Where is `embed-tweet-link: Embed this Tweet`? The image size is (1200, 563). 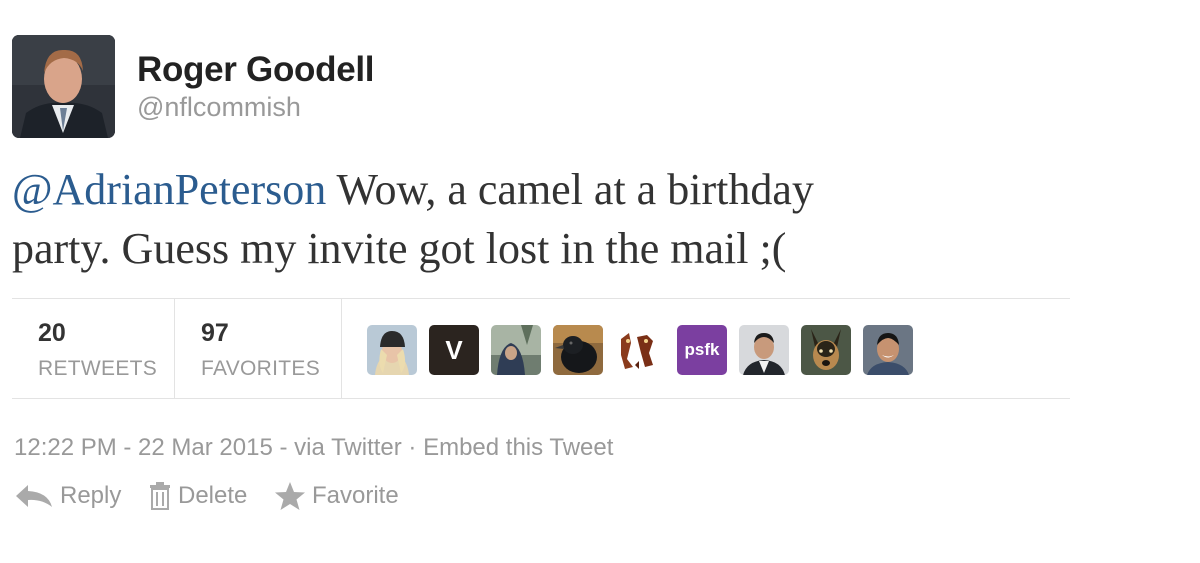
embed-tweet-link: Embed this Tweet is located at coordinates (518, 447).